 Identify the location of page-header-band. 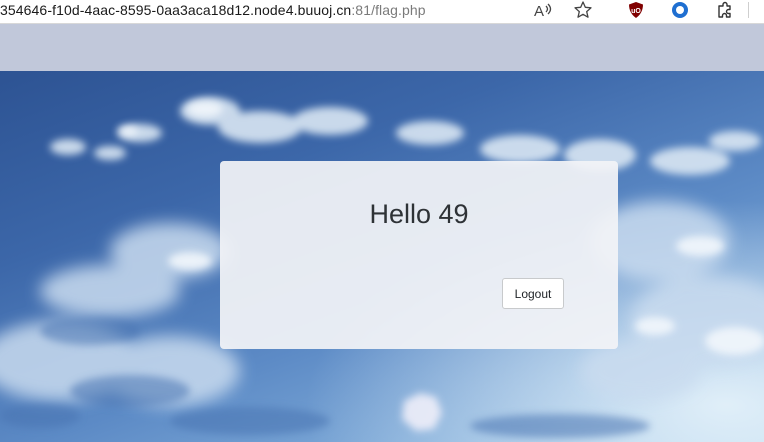
(382, 47).